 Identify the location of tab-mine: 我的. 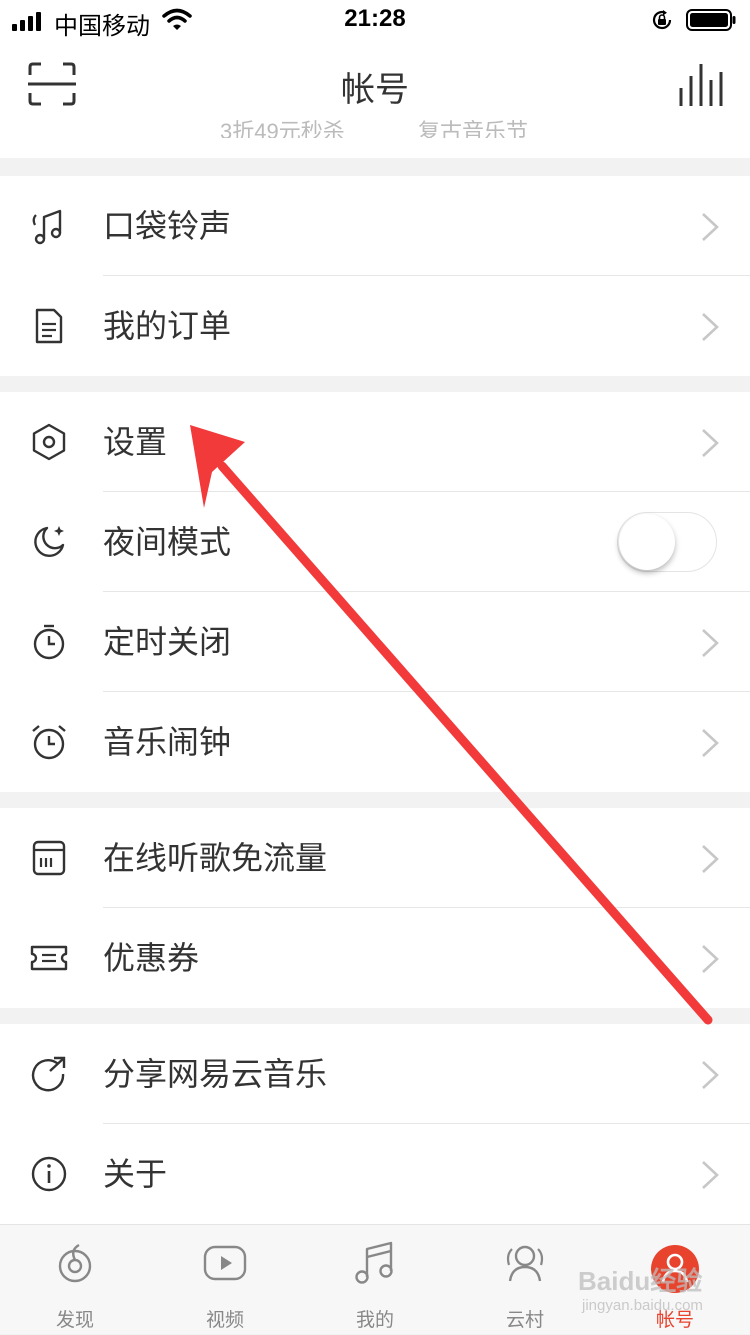
(375, 1280).